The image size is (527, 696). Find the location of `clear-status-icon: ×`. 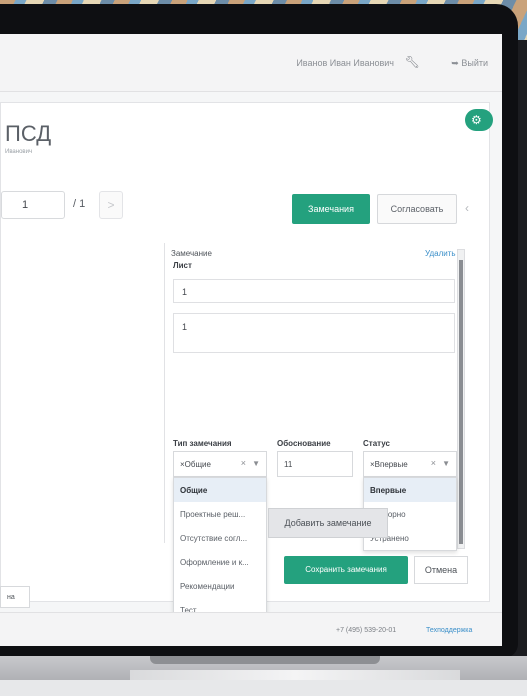

clear-status-icon: × is located at coordinates (433, 463).